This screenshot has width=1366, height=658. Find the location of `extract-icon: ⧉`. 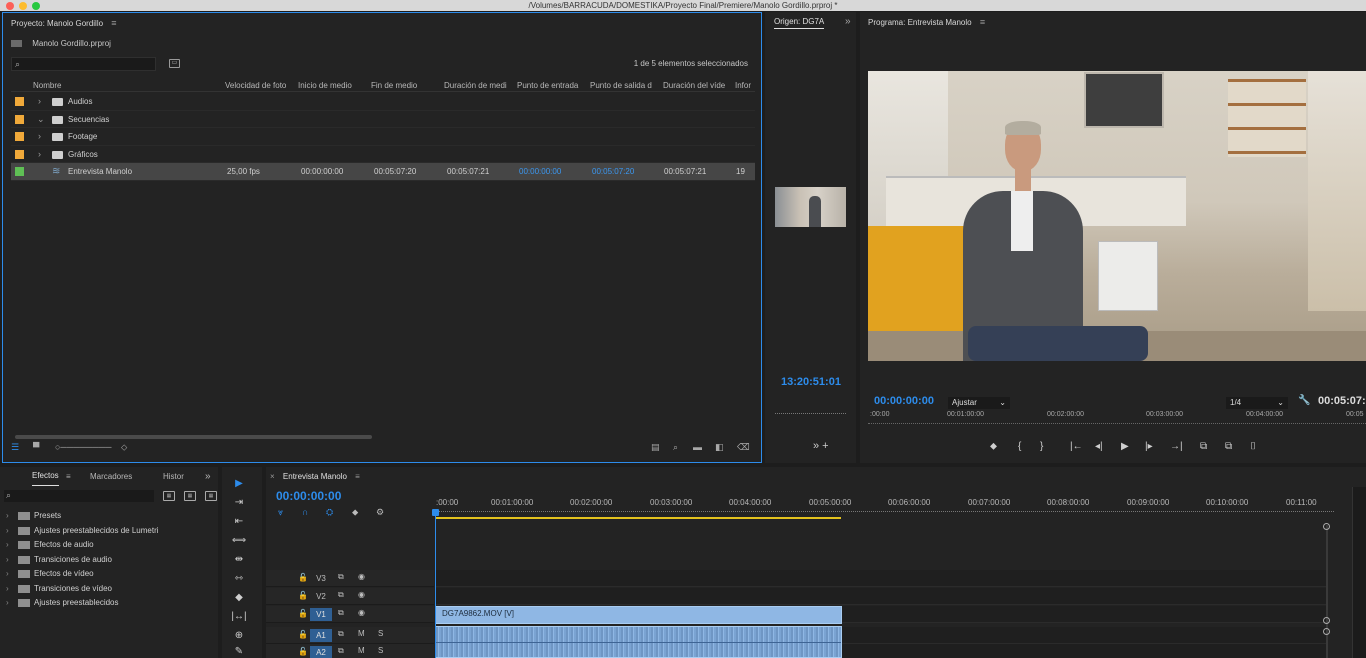

extract-icon: ⧉ is located at coordinates (1228, 446).